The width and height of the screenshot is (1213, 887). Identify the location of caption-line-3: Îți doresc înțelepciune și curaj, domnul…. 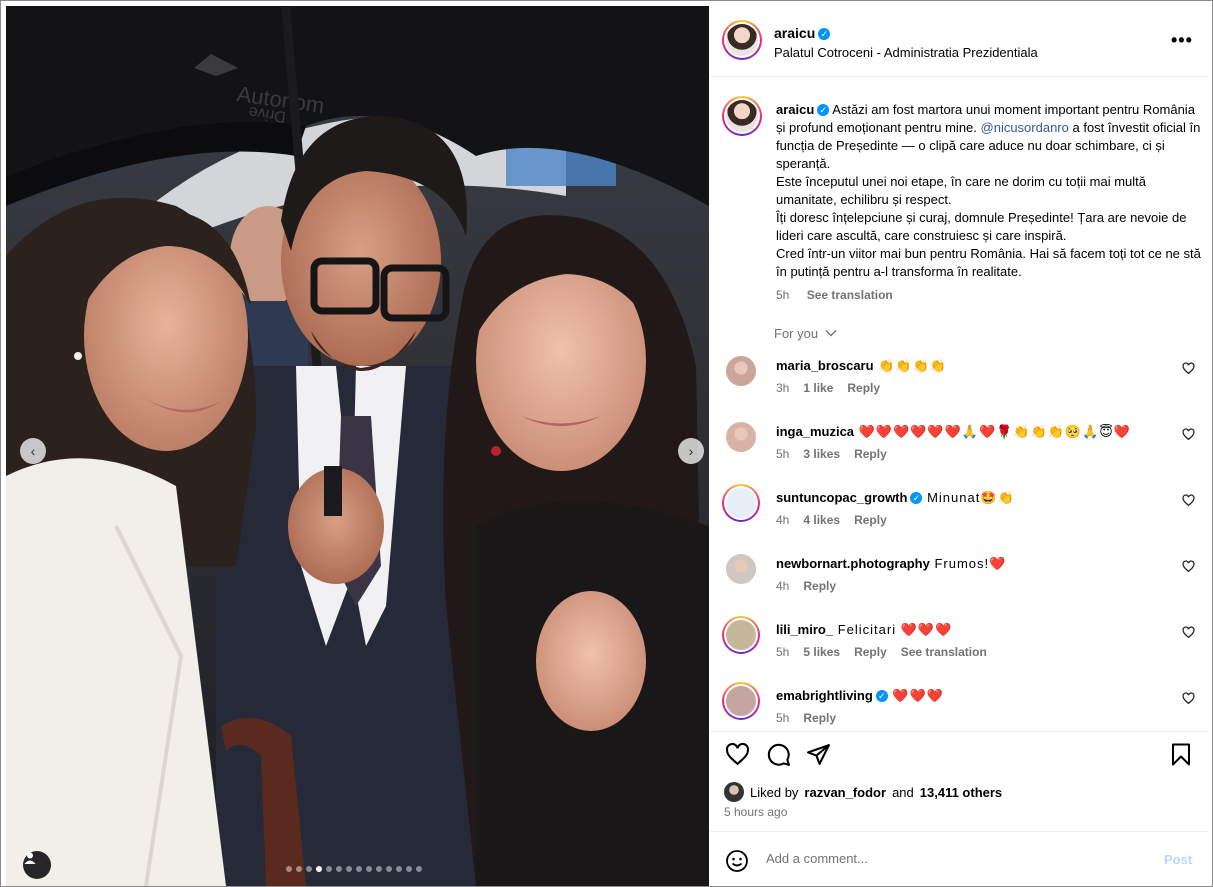
(981, 226).